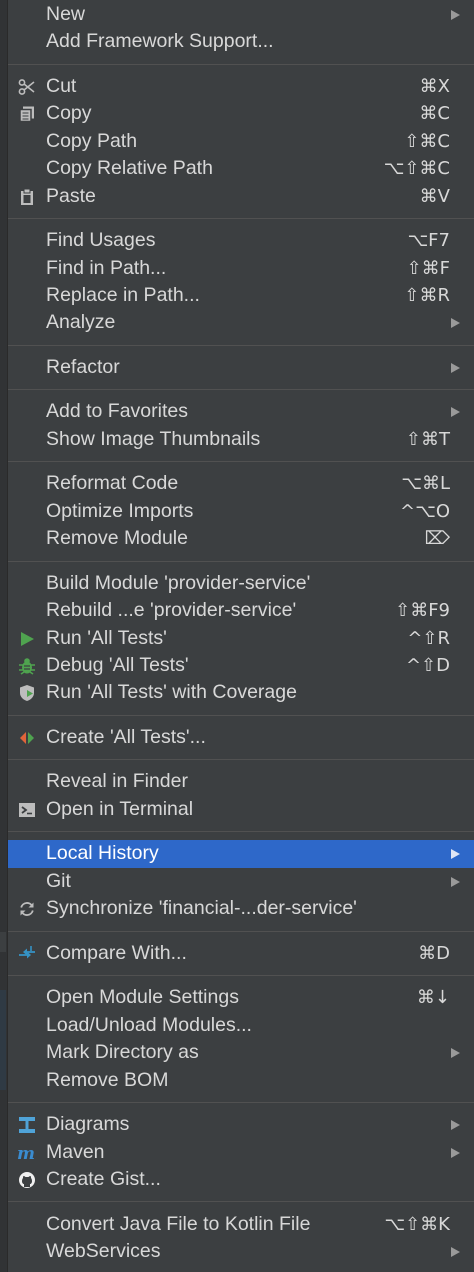 Image resolution: width=474 pixels, height=1272 pixels. I want to click on scissors-icon, so click(27, 87).